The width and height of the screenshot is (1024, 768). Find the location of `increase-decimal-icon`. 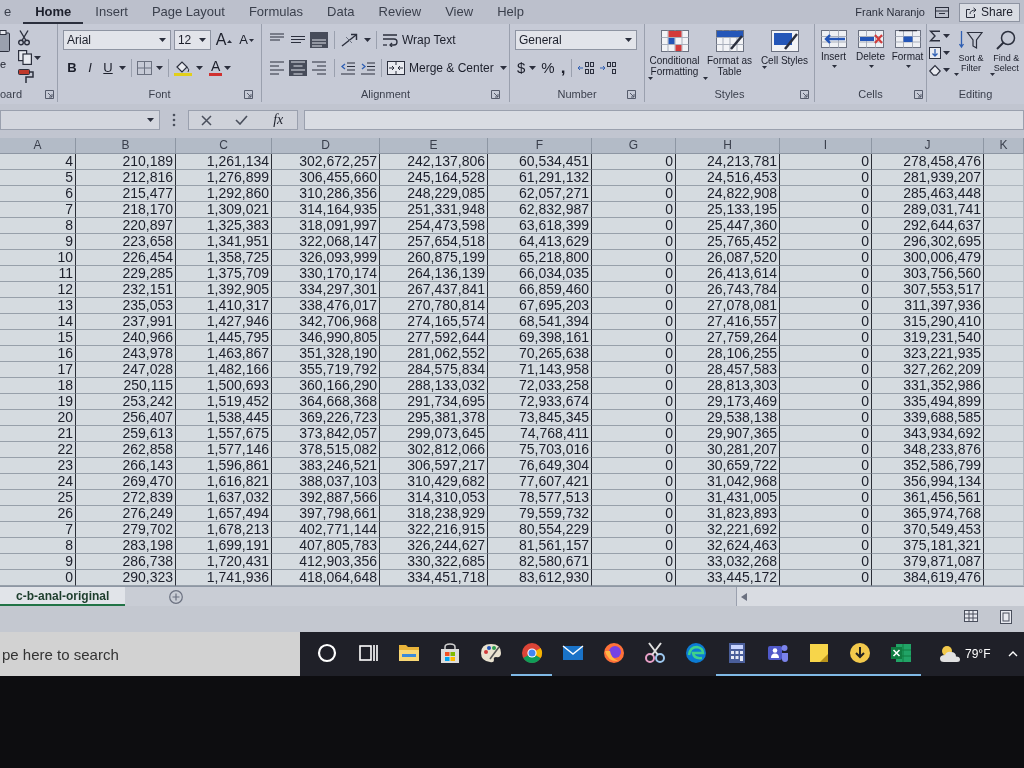

increase-decimal-icon is located at coordinates (586, 68).